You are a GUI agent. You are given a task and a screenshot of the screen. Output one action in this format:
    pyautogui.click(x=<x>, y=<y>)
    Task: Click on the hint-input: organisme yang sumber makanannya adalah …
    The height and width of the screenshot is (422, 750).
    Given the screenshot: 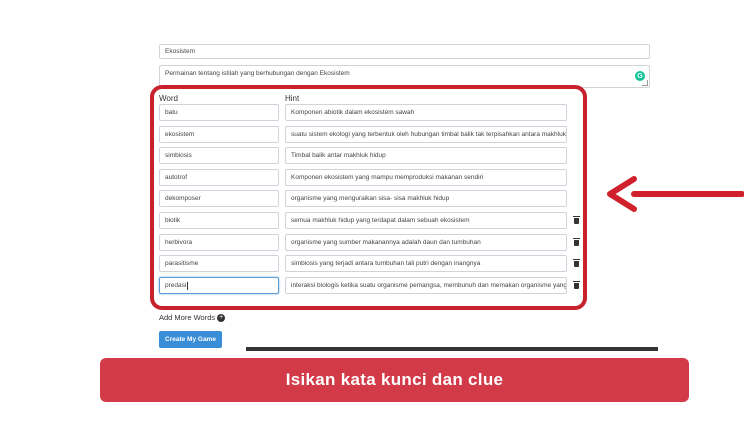 What is the action you would take?
    pyautogui.click(x=426, y=242)
    